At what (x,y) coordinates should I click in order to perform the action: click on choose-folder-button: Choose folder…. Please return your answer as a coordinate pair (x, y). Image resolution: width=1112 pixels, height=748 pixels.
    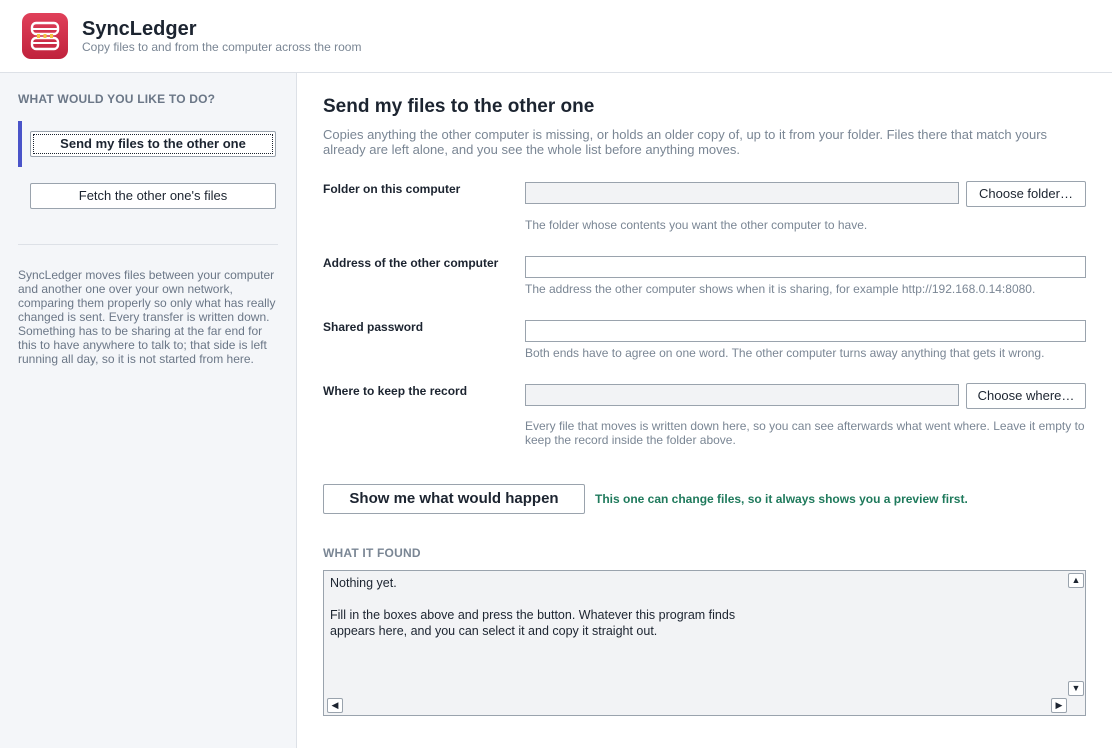
    Looking at the image, I should click on (1026, 194).